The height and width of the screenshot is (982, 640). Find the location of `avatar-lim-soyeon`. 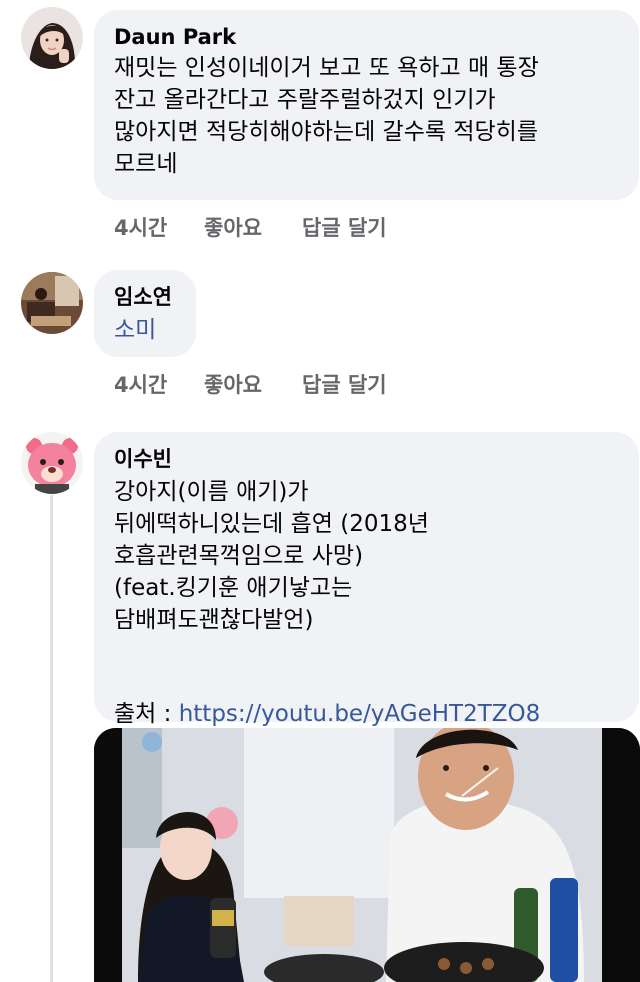

avatar-lim-soyeon is located at coordinates (52, 303).